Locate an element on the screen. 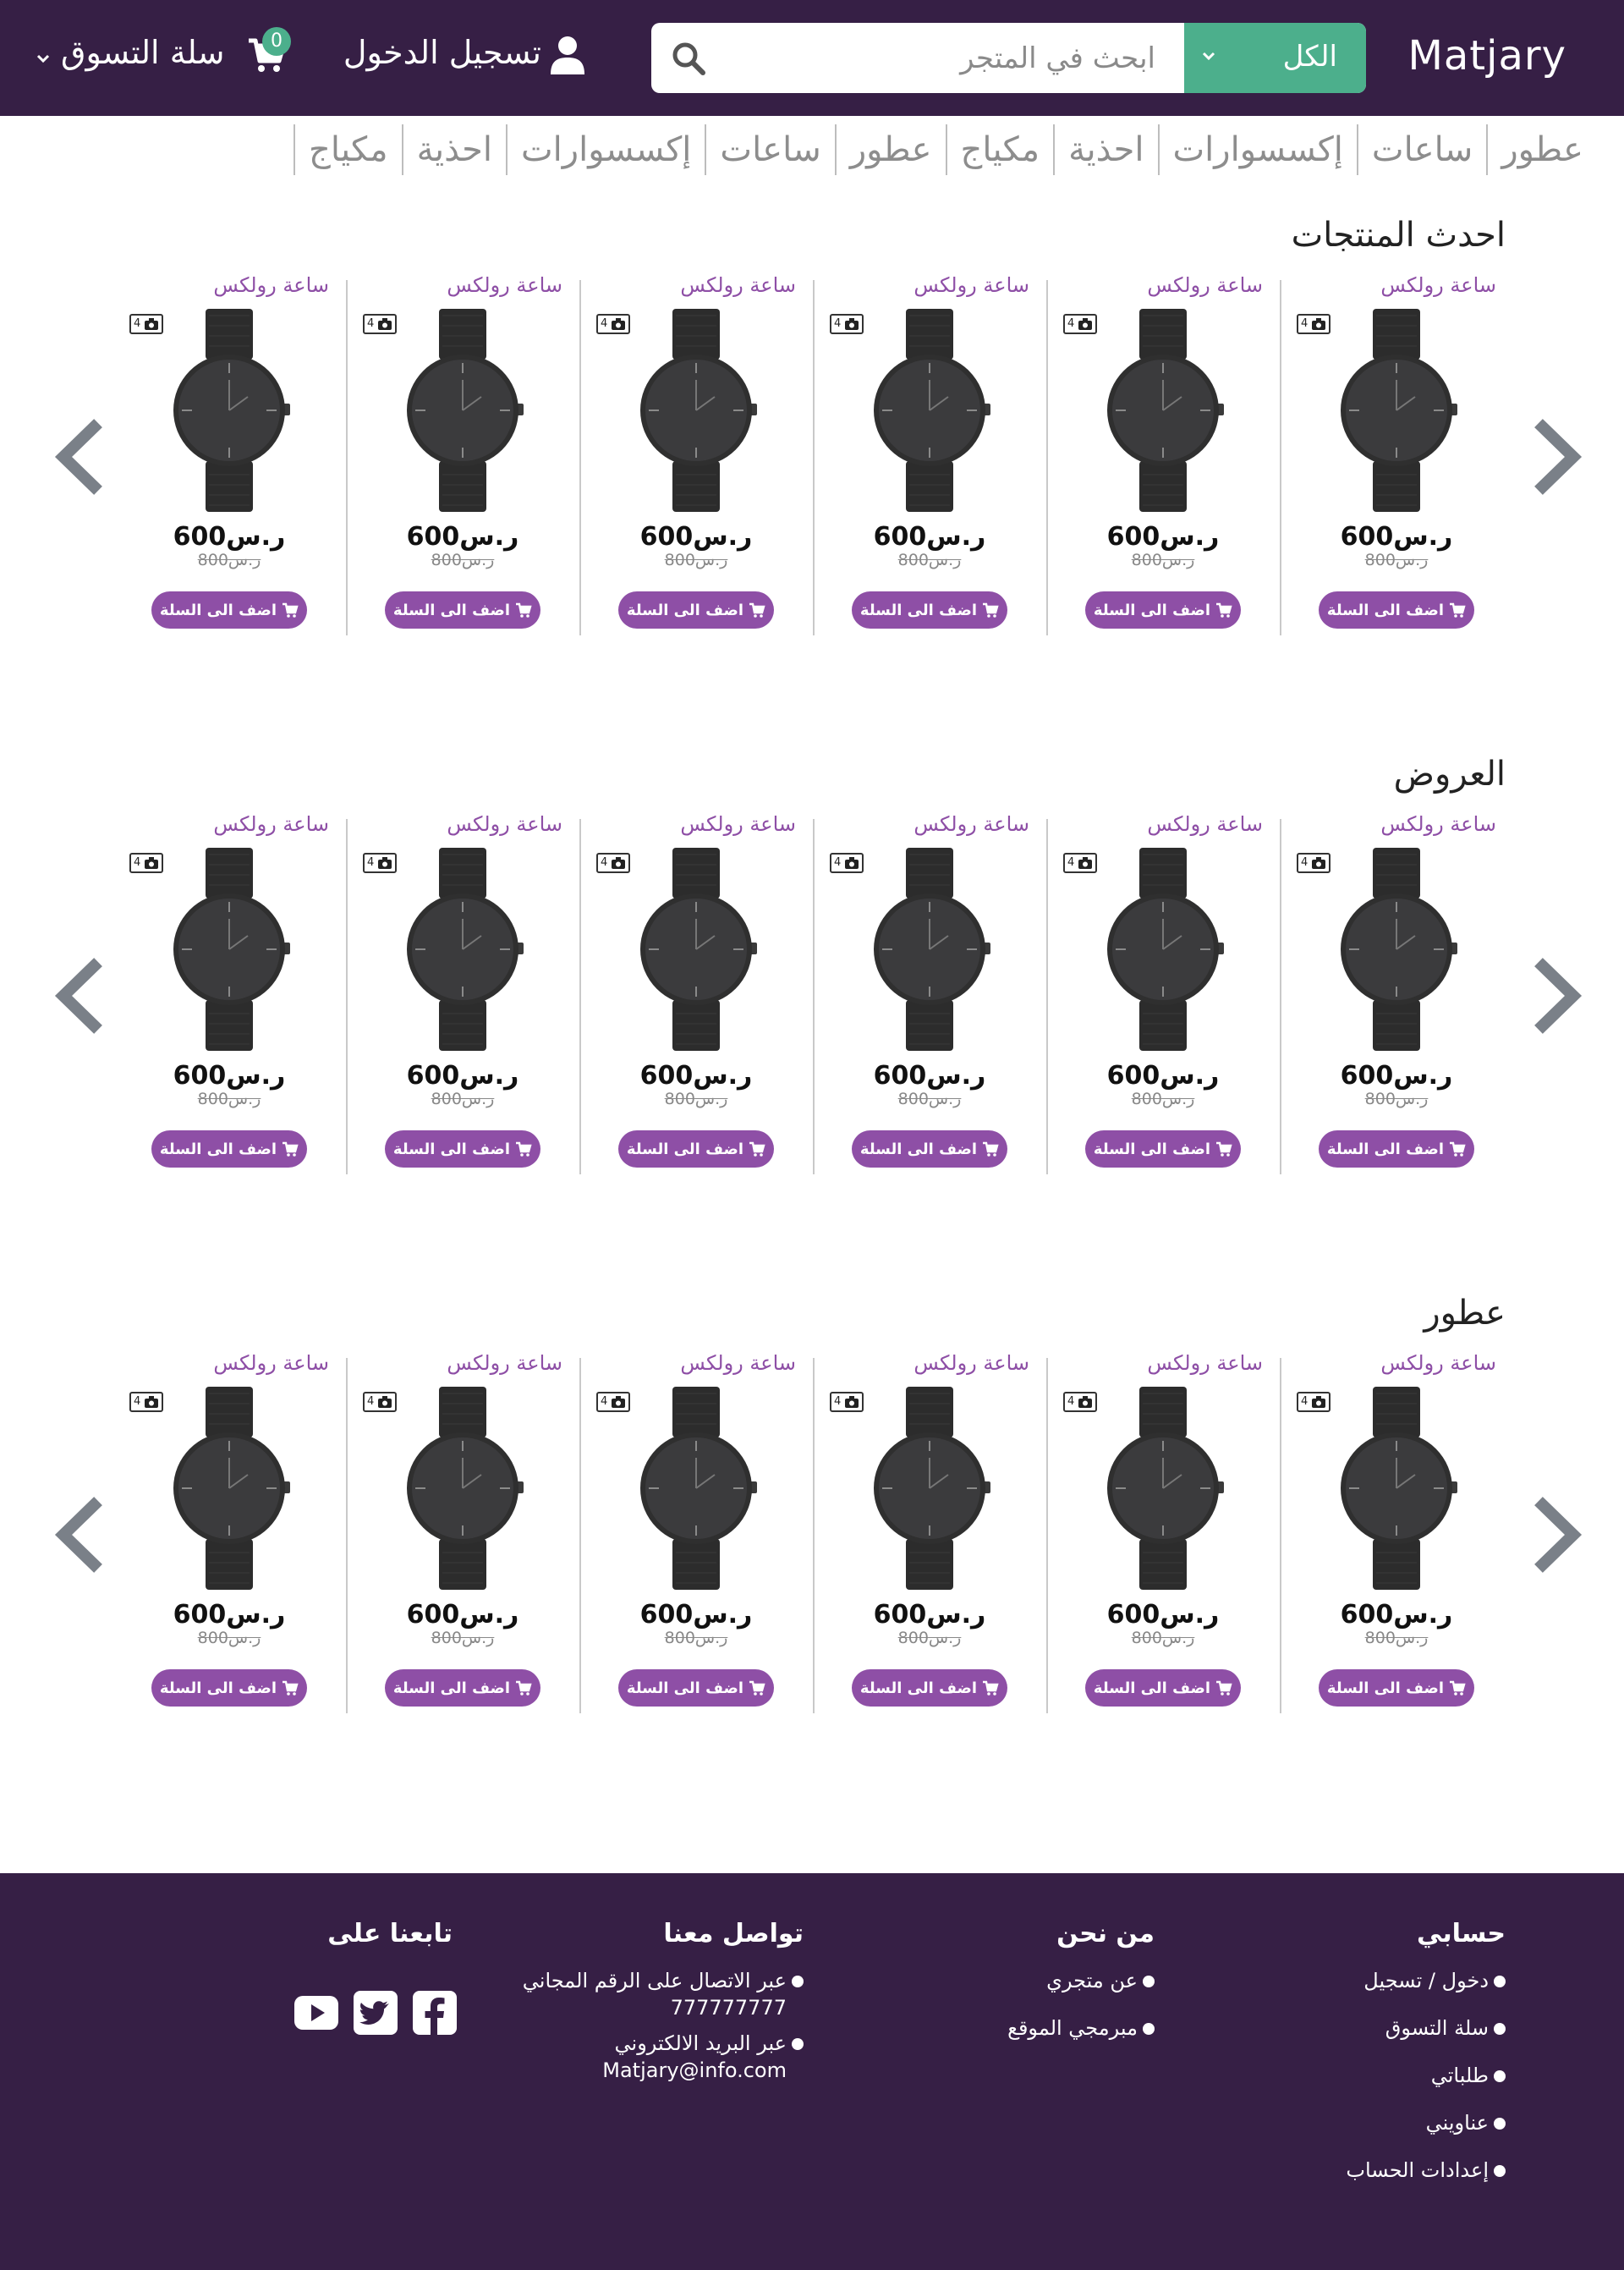  search-icon is located at coordinates (689, 59).